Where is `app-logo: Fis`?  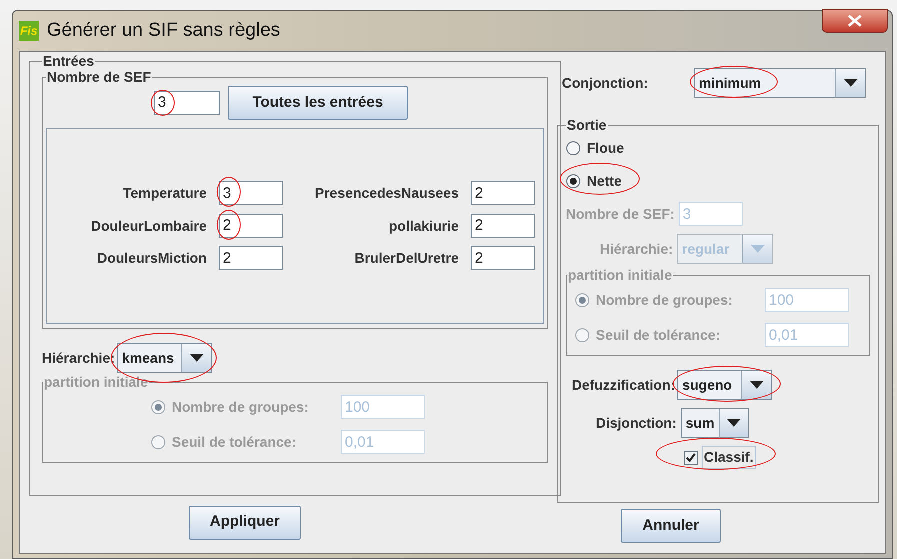
app-logo: Fis is located at coordinates (29, 31).